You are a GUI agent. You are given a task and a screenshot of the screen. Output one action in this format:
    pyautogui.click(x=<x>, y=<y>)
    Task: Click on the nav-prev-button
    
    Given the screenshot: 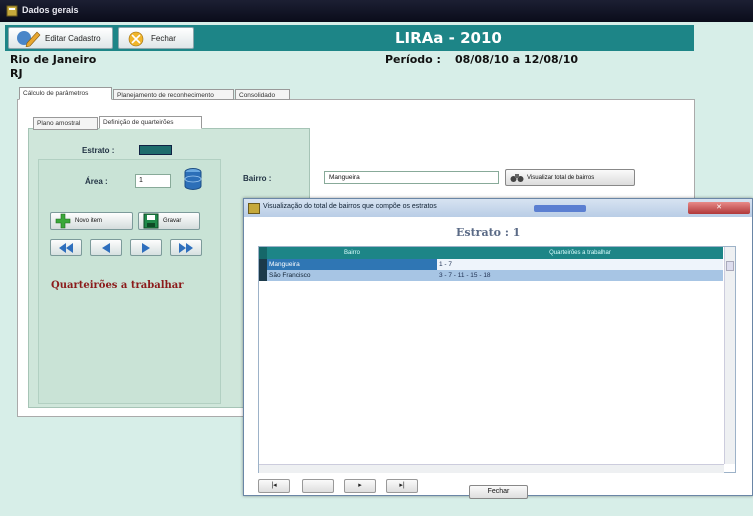 What is the action you would take?
    pyautogui.click(x=106, y=247)
    